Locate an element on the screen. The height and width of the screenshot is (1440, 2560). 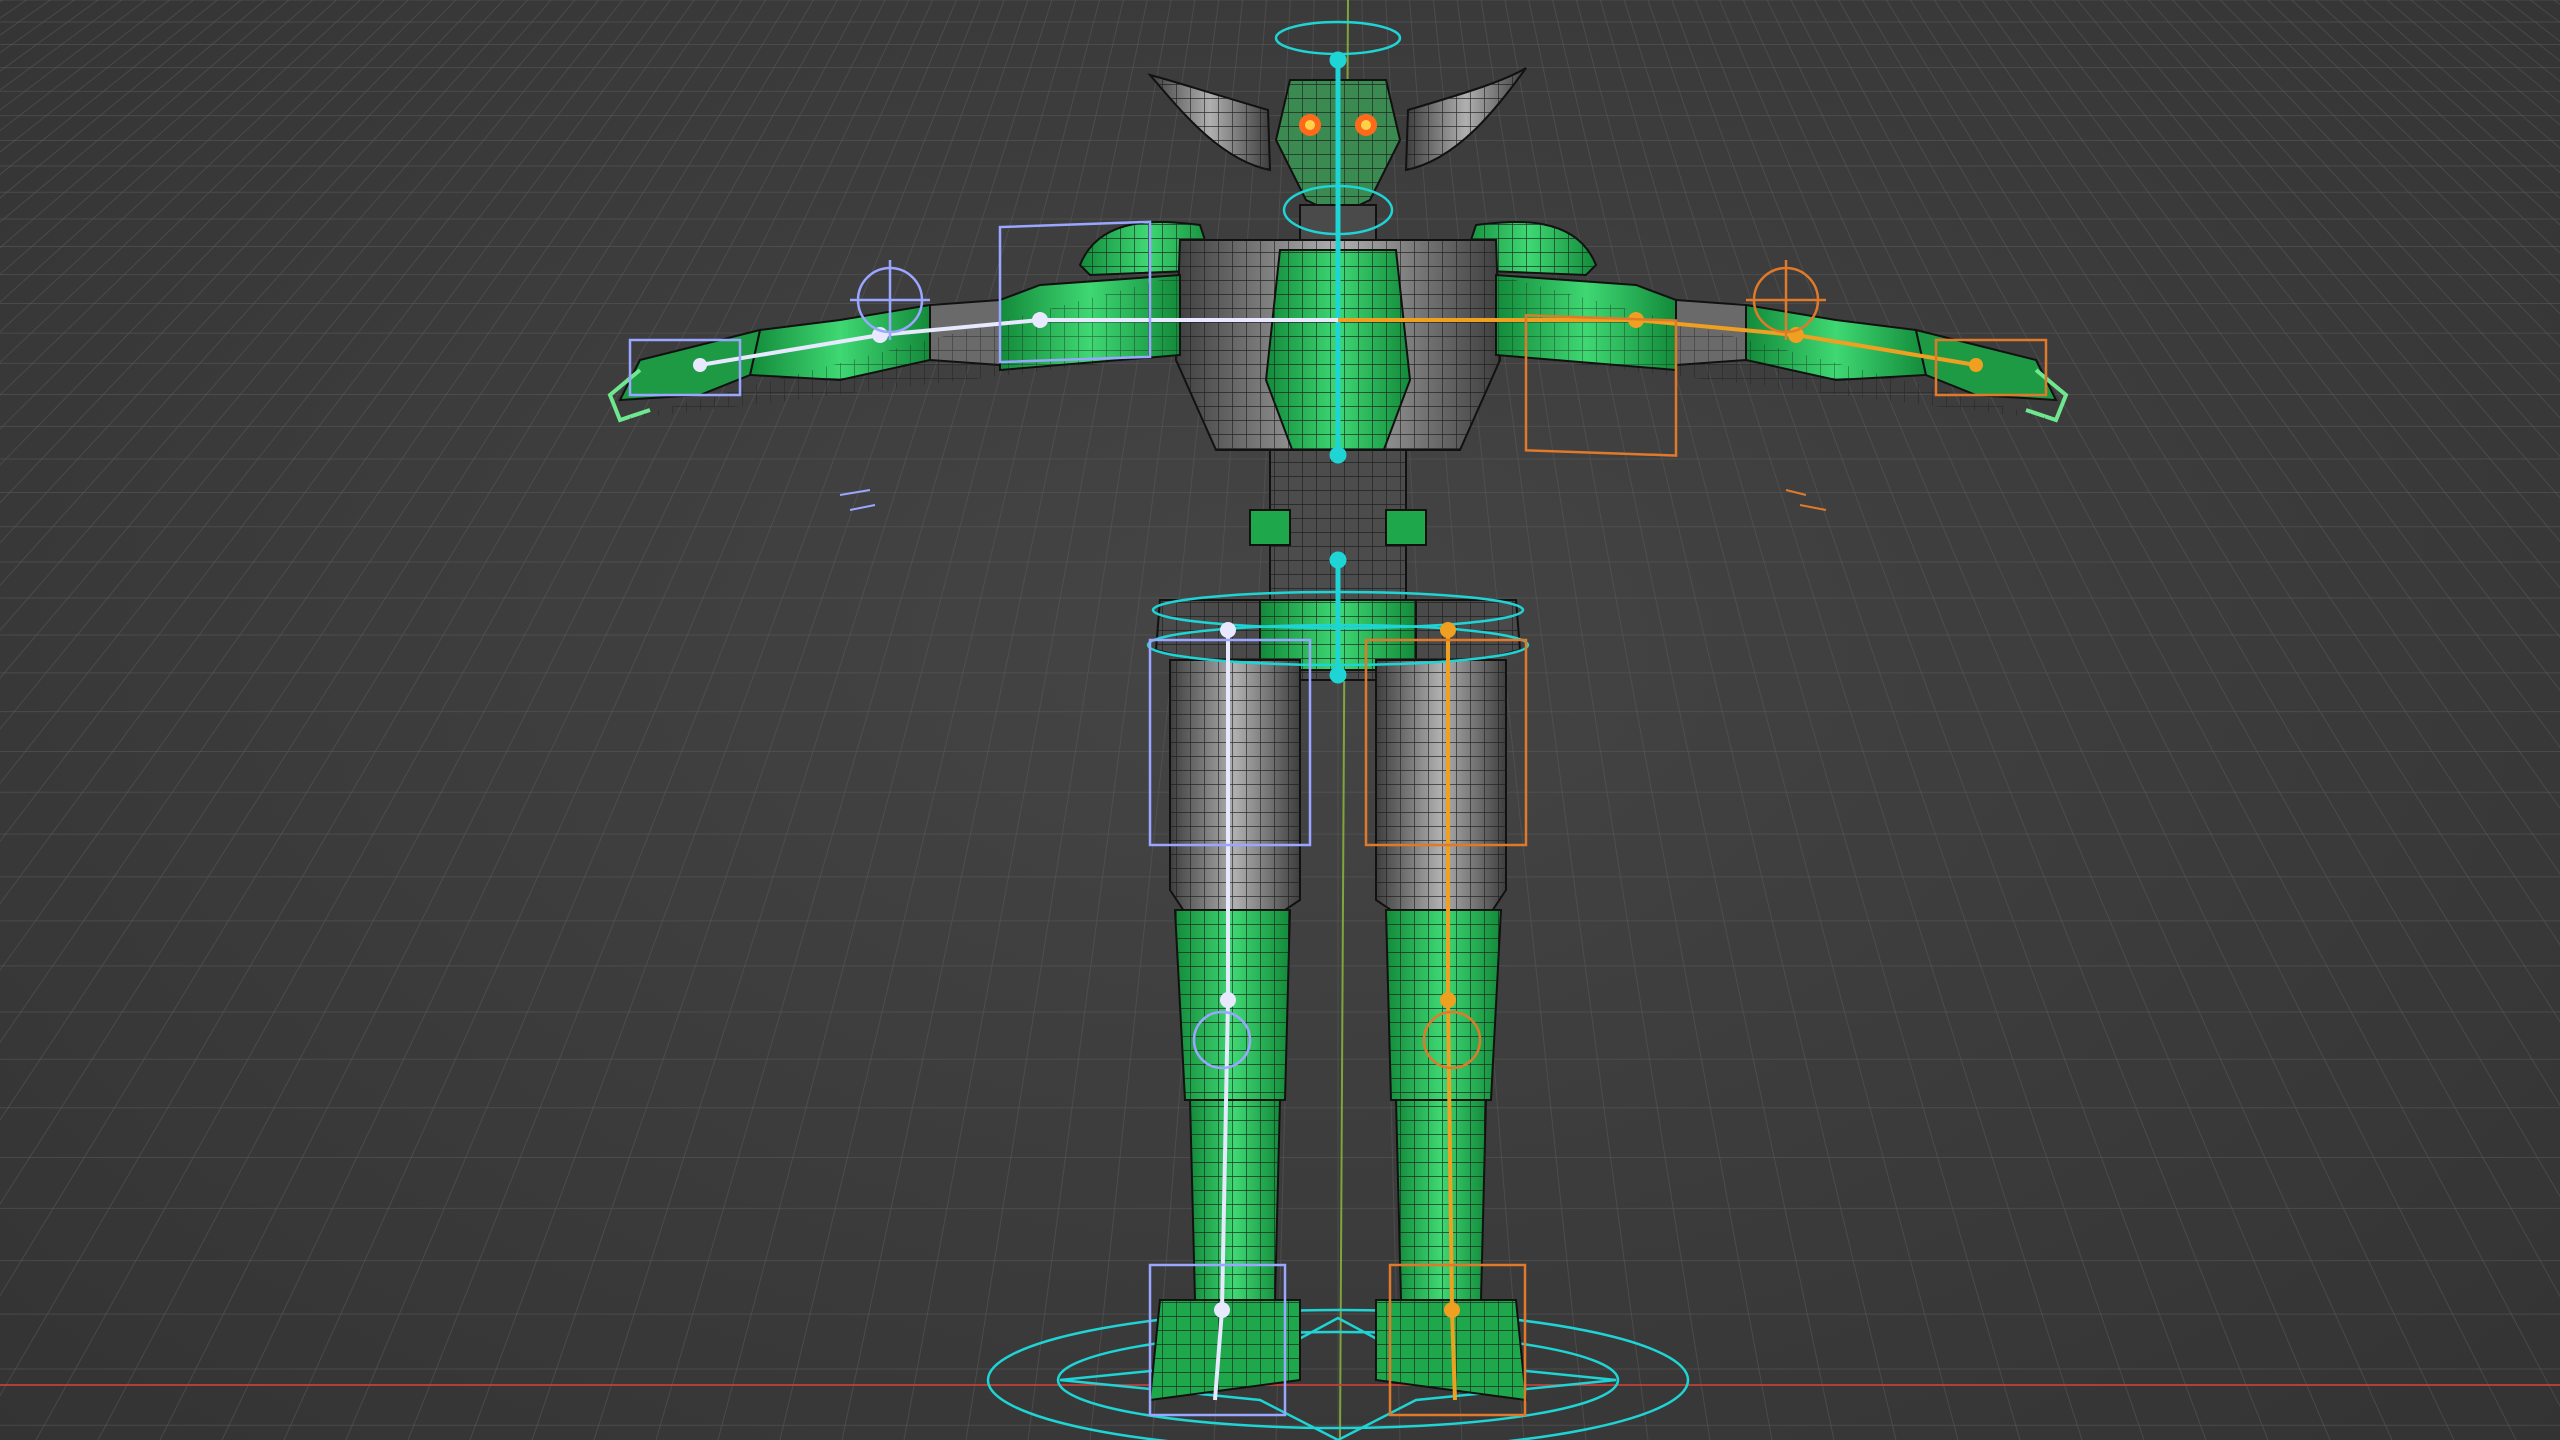
left-leg is located at coordinates (1224, 1030).